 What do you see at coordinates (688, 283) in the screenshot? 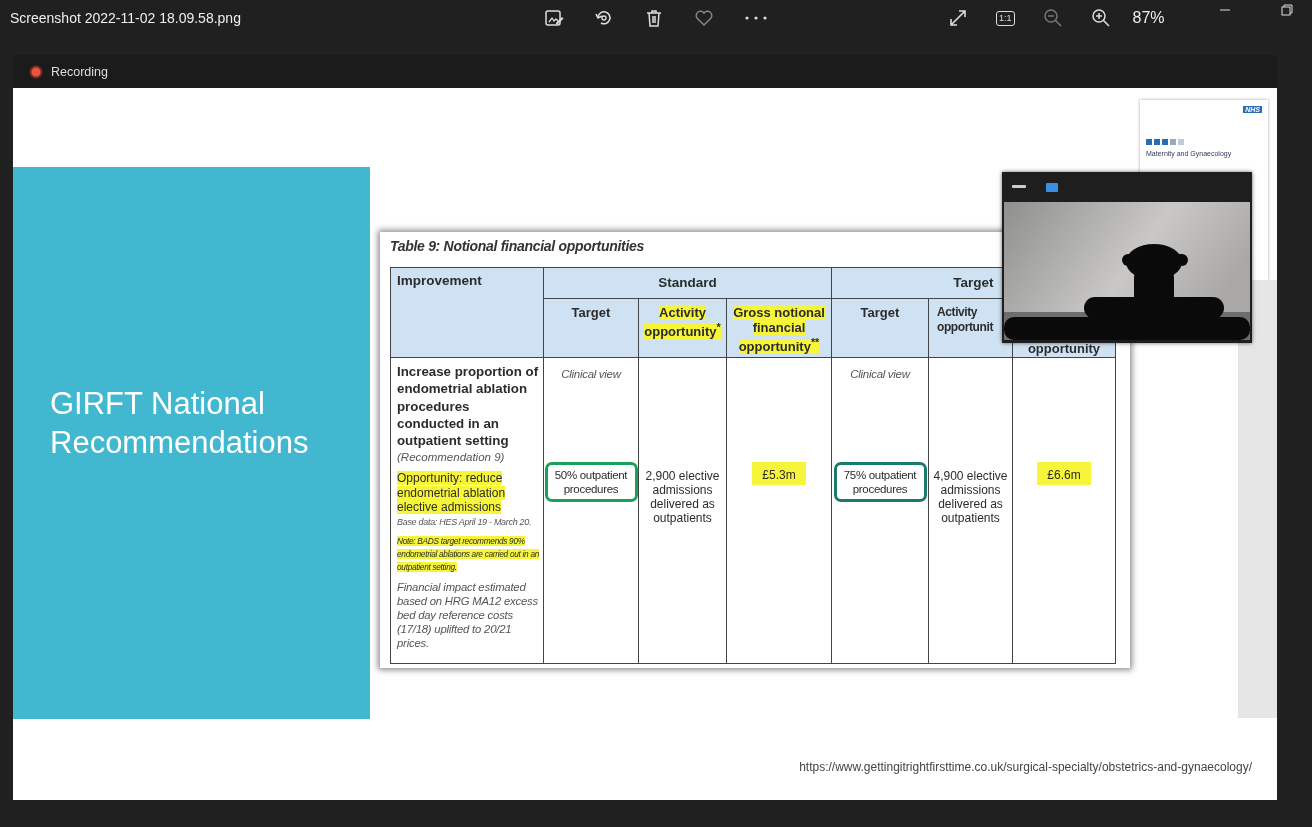
I see `group-header: Standard` at bounding box center [688, 283].